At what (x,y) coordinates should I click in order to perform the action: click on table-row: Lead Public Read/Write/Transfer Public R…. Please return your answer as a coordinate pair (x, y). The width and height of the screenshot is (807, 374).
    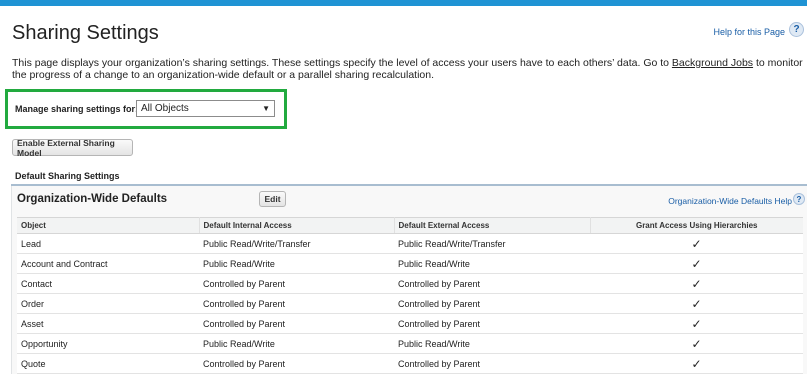
    Looking at the image, I should click on (410, 243).